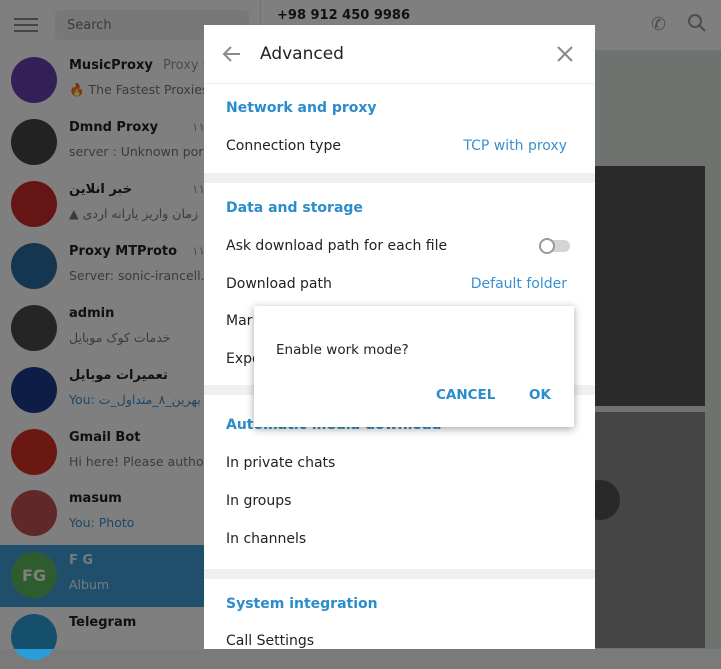 The image size is (721, 669). Describe the element at coordinates (280, 463) in the screenshot. I see `auto-download-private-chats: In private chats` at that location.